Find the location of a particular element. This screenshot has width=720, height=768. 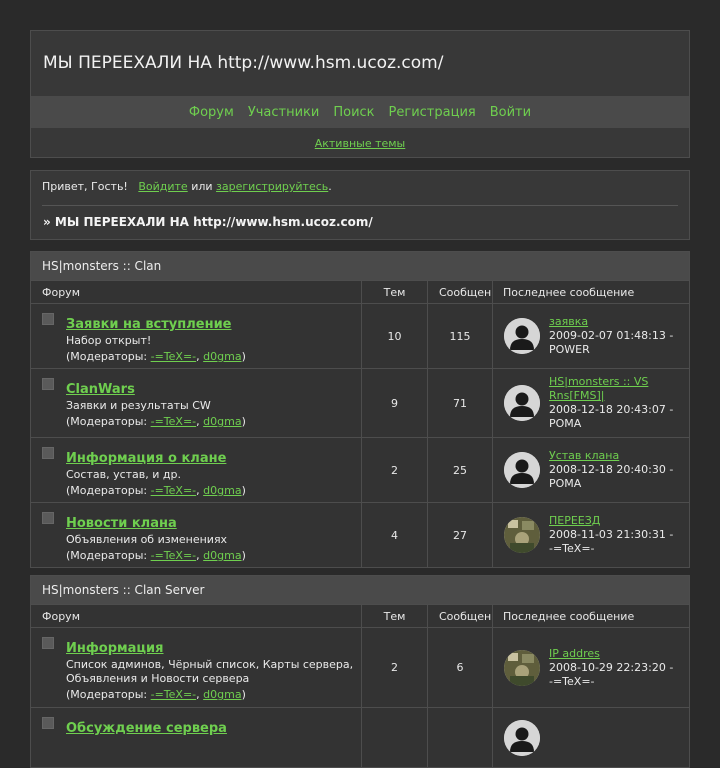

last-post-cell: IP addres 2008-10-29 22:23:20 - -=TeX=- is located at coordinates (591, 667).